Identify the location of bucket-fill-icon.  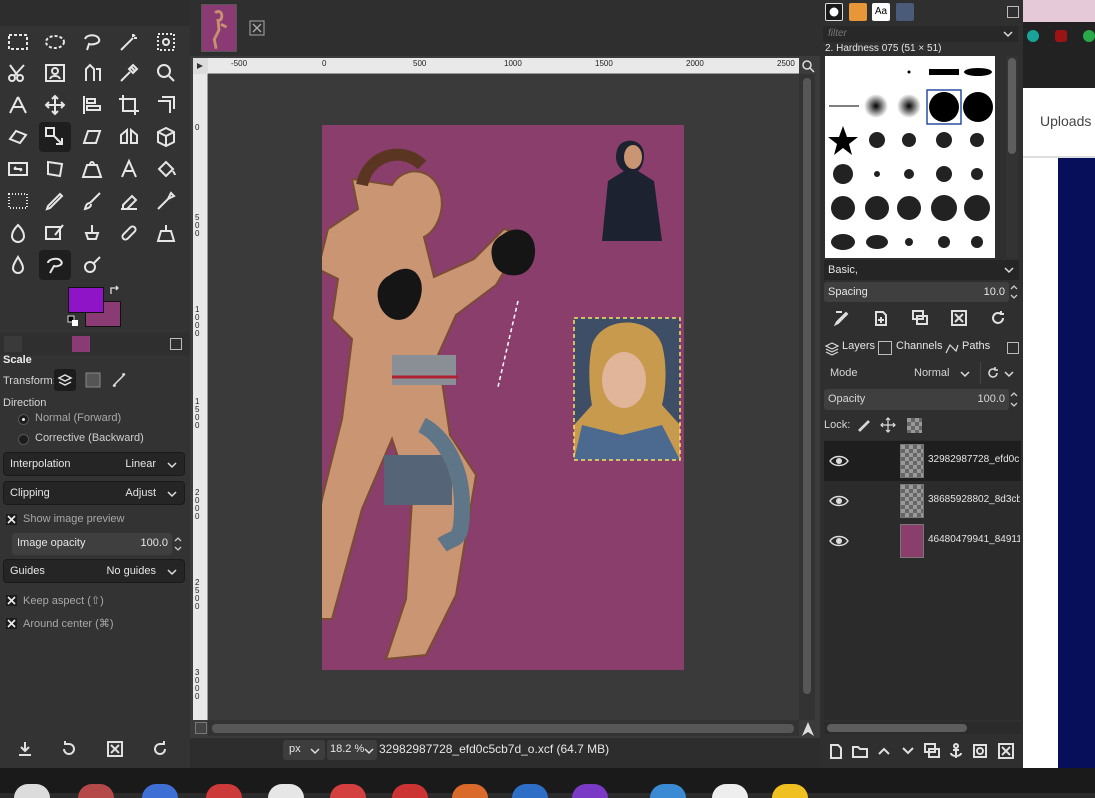
(166, 169).